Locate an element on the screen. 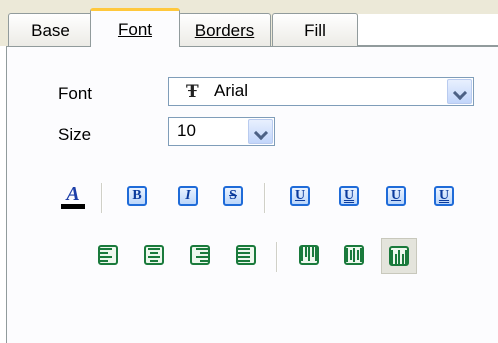  vertical-align-center-button is located at coordinates (354, 255).